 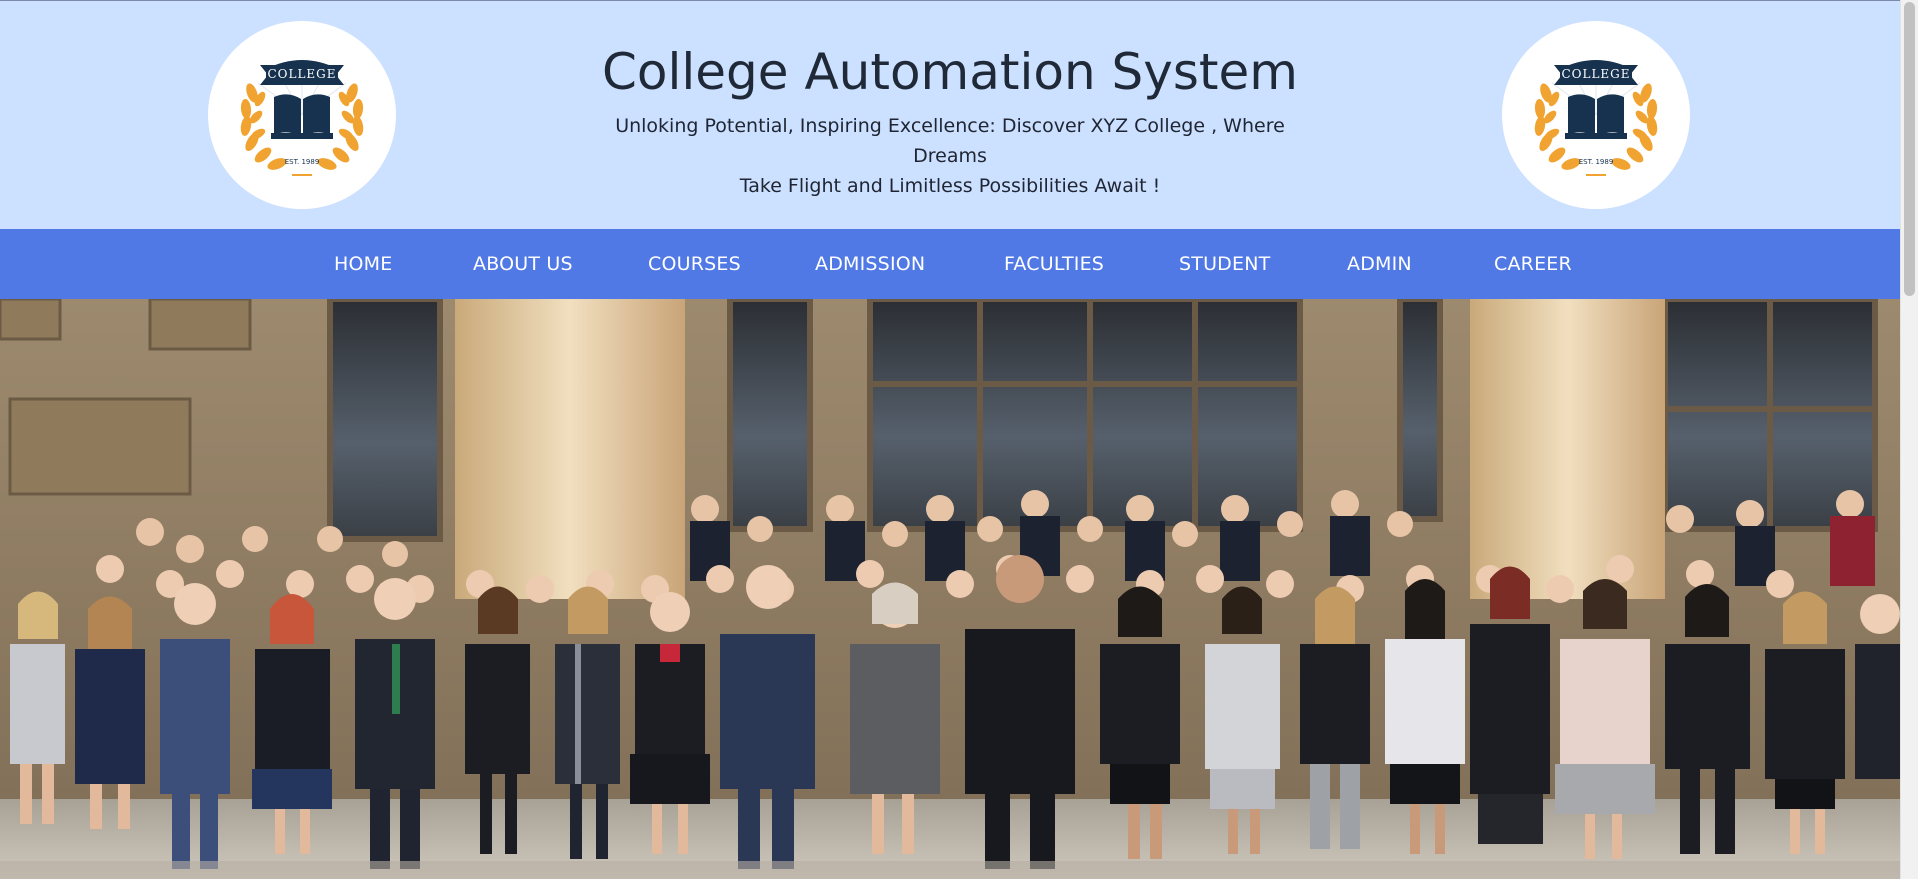 I want to click on college-logo-left: COLLEGE EST. 1989, so click(x=302, y=115).